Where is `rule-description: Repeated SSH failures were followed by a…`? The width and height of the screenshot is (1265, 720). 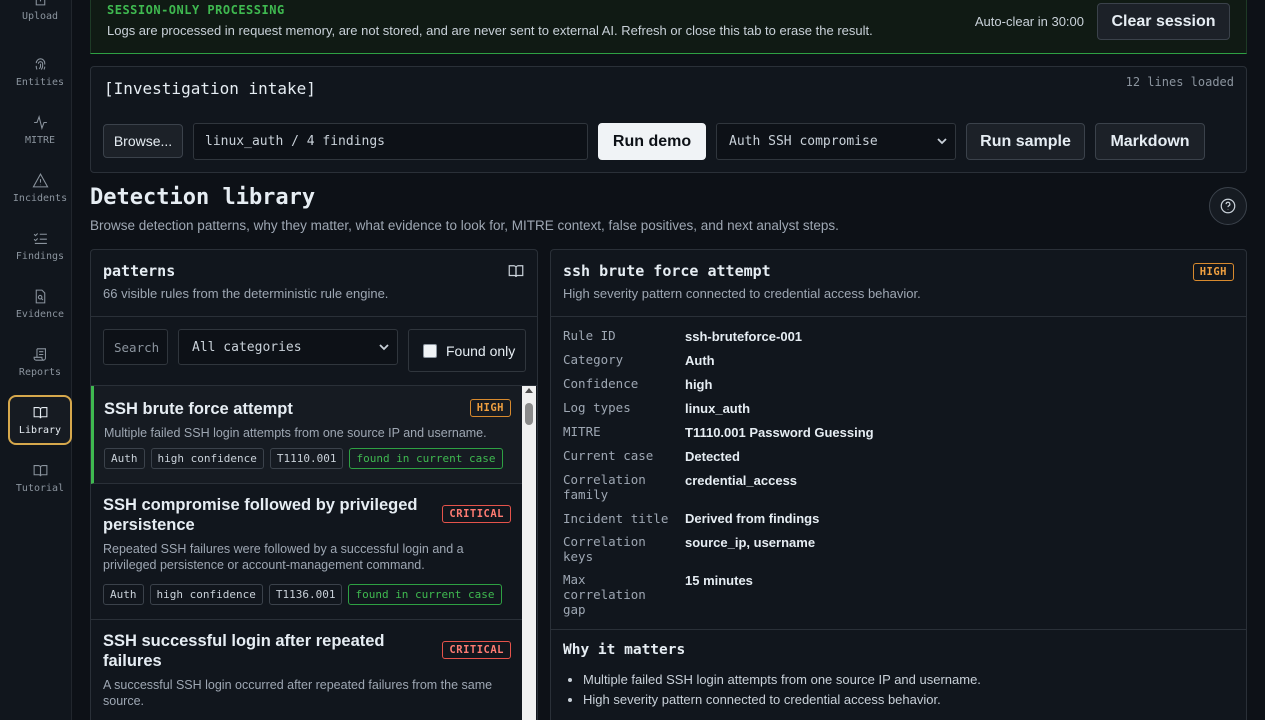 rule-description: Repeated SSH failures were followed by a… is located at coordinates (283, 557).